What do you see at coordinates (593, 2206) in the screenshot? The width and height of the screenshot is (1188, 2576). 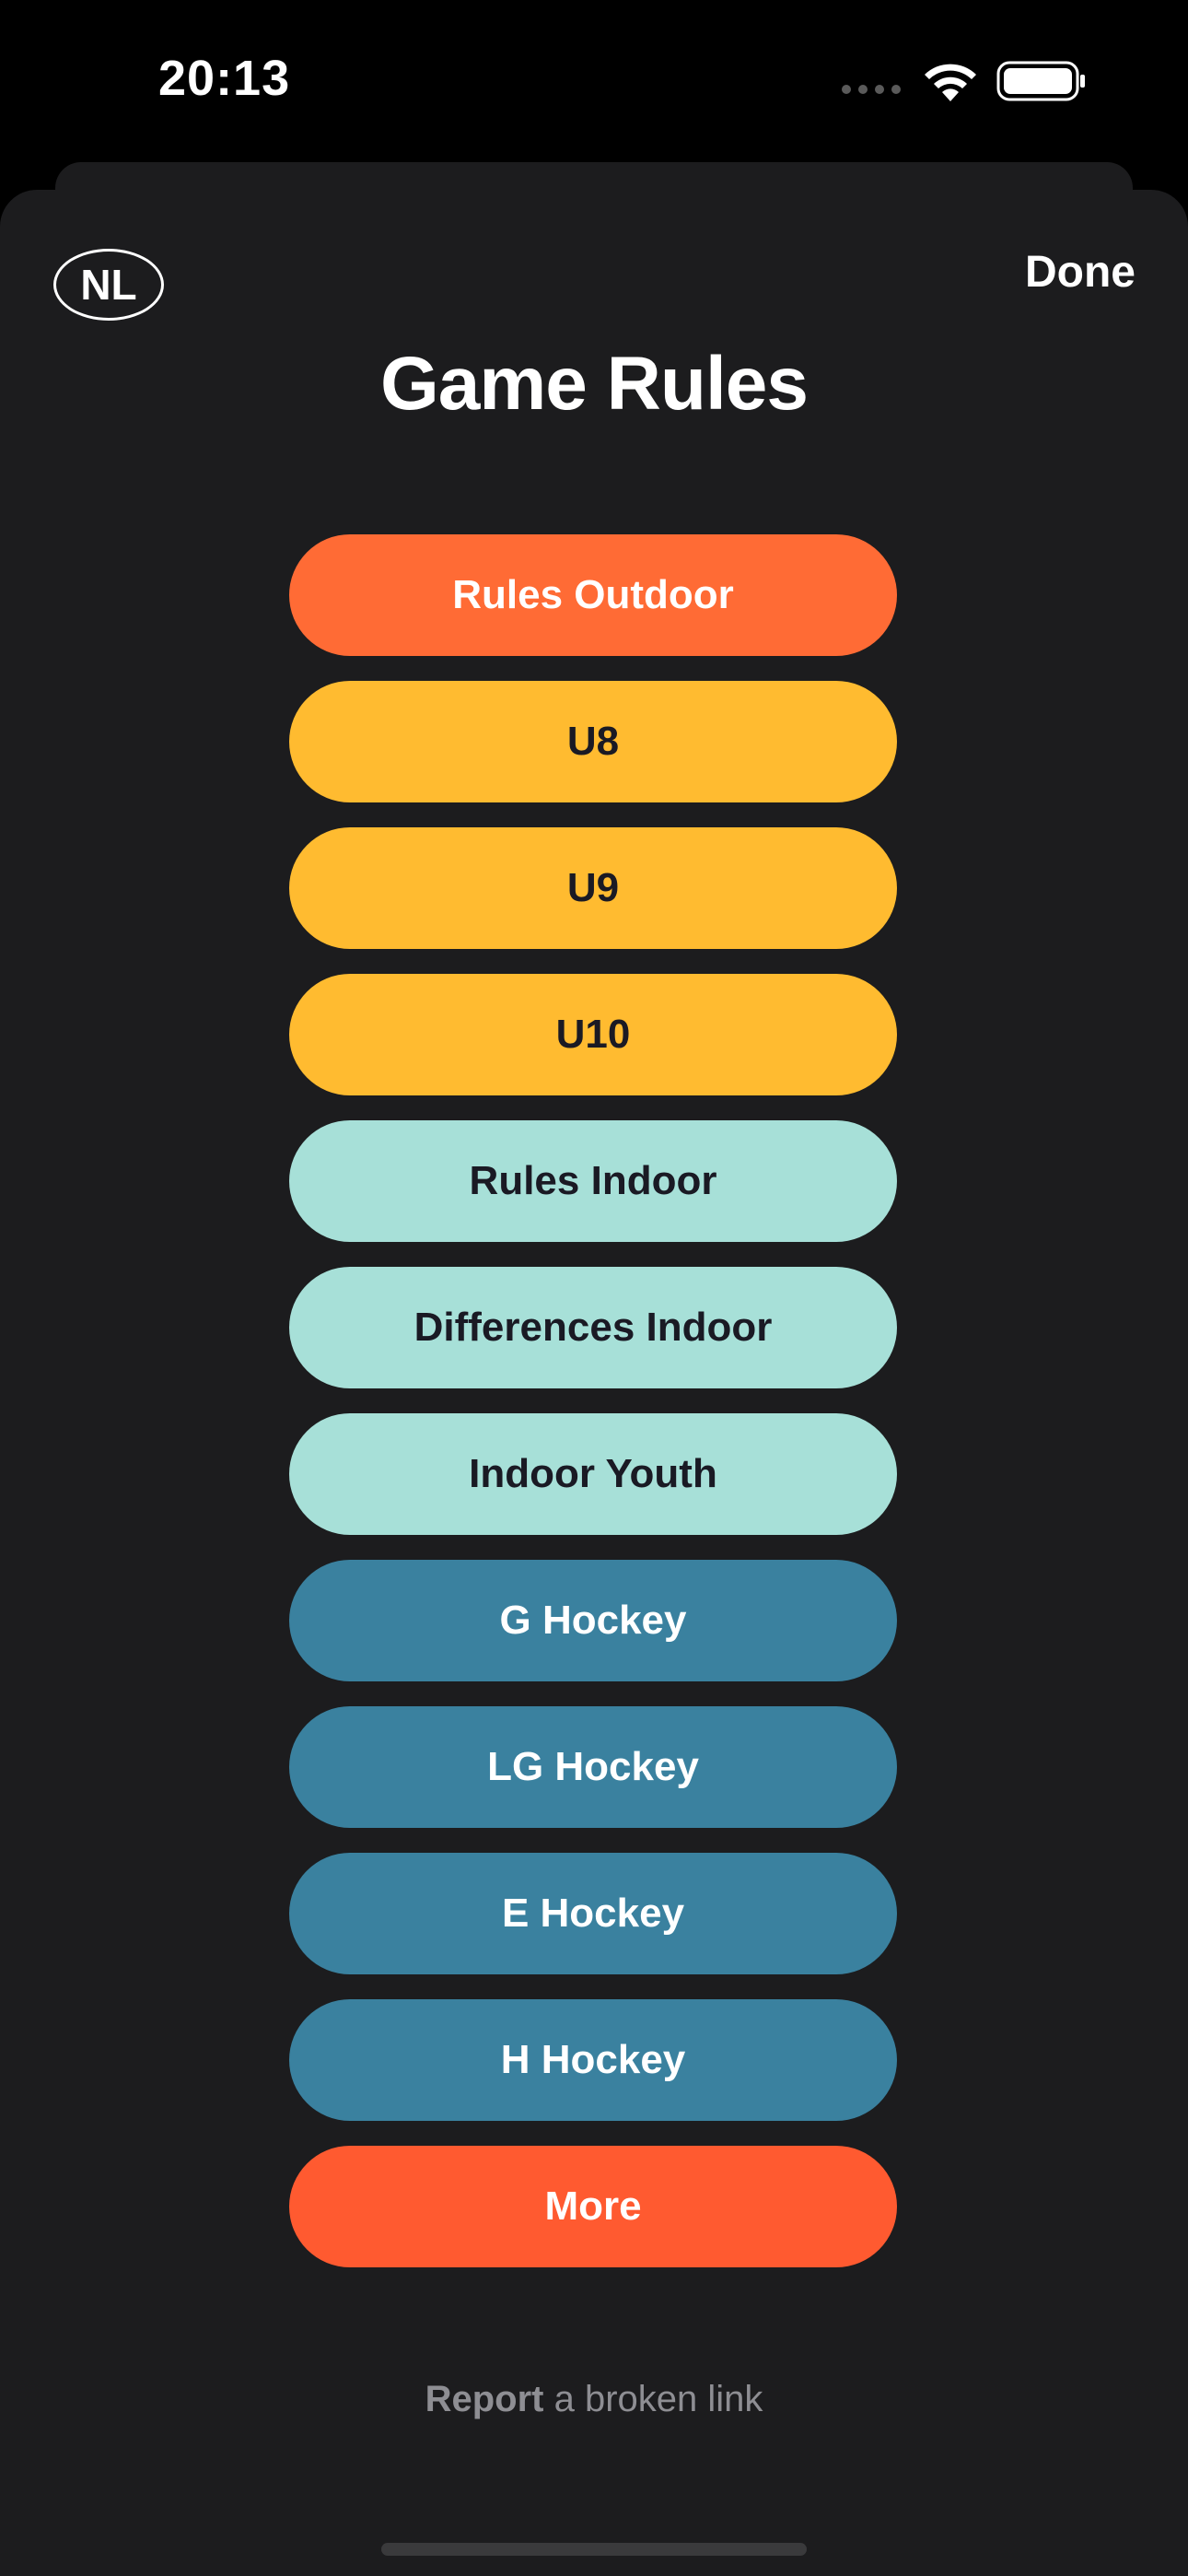 I see `more-button: More` at bounding box center [593, 2206].